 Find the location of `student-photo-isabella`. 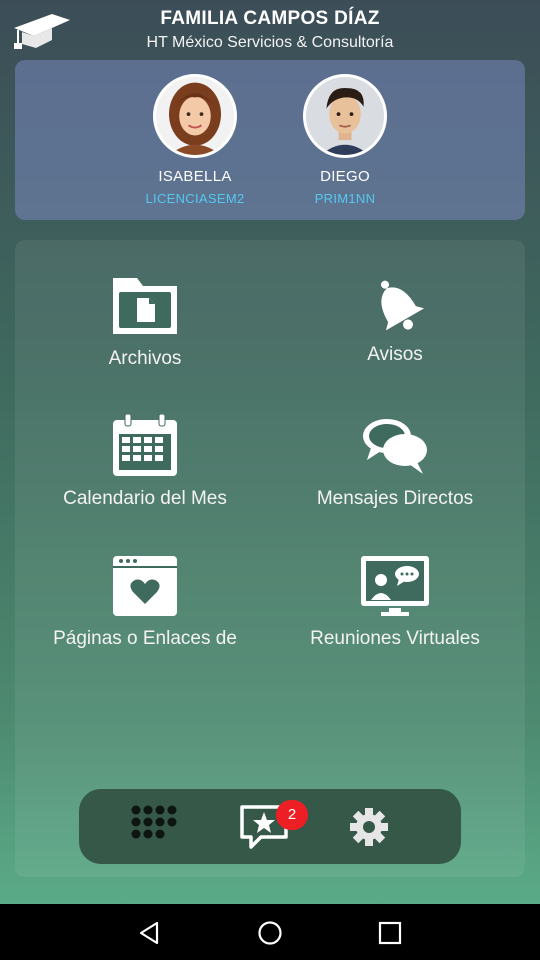

student-photo-isabella is located at coordinates (195, 116).